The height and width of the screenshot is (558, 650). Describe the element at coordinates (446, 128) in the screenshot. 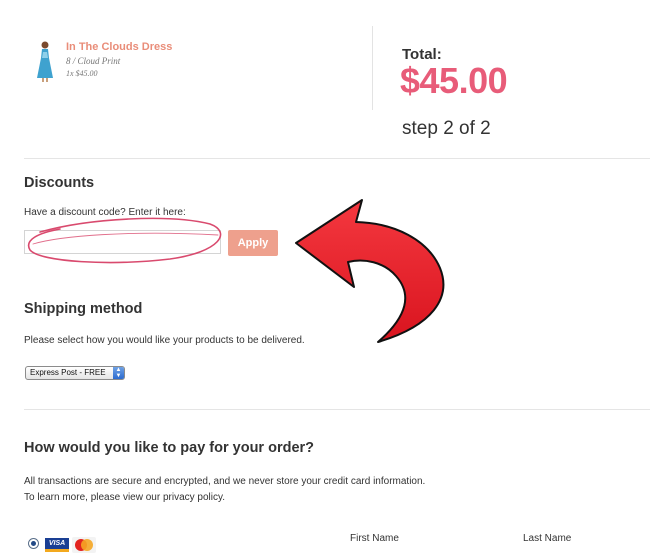

I see `checkout-step-indicator: step 2 of 2` at that location.